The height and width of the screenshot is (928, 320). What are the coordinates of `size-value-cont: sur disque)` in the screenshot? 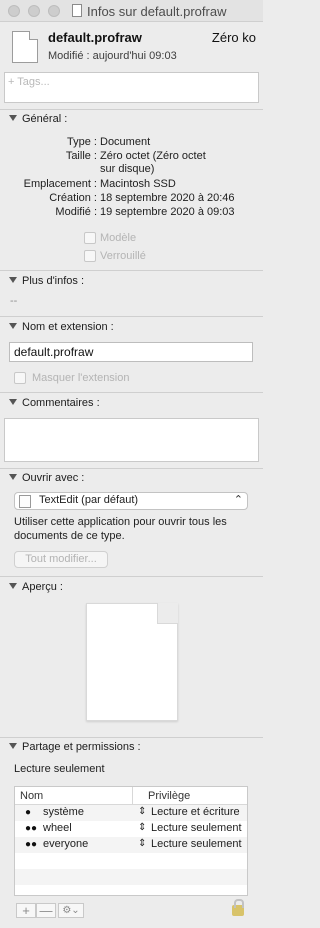 It's located at (127, 169).